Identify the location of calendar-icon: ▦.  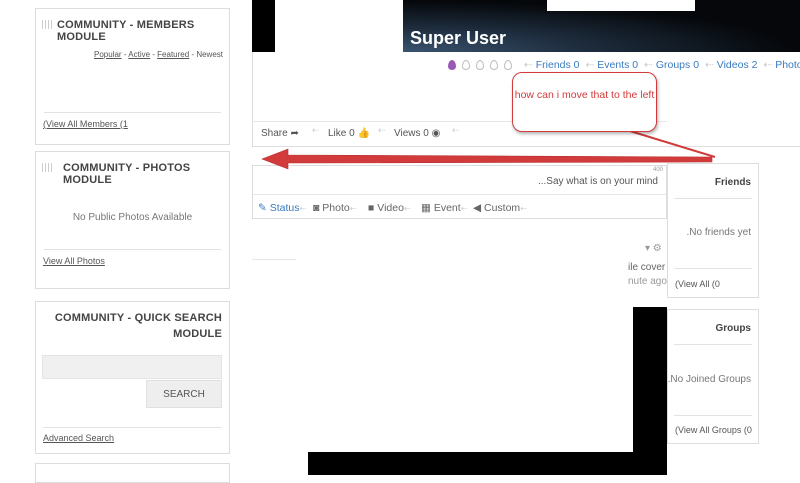
(426, 208).